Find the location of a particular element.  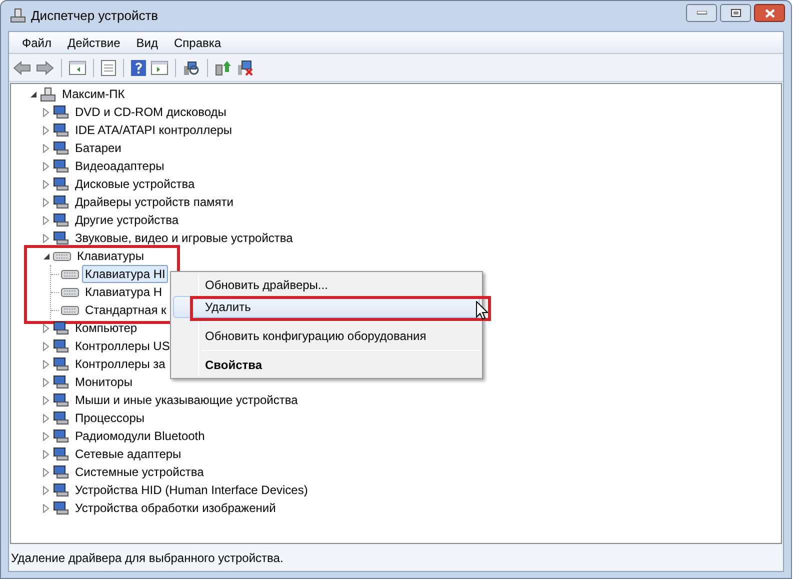

tree-item: IDE ATA/ATAPI контроллеры is located at coordinates (154, 130).